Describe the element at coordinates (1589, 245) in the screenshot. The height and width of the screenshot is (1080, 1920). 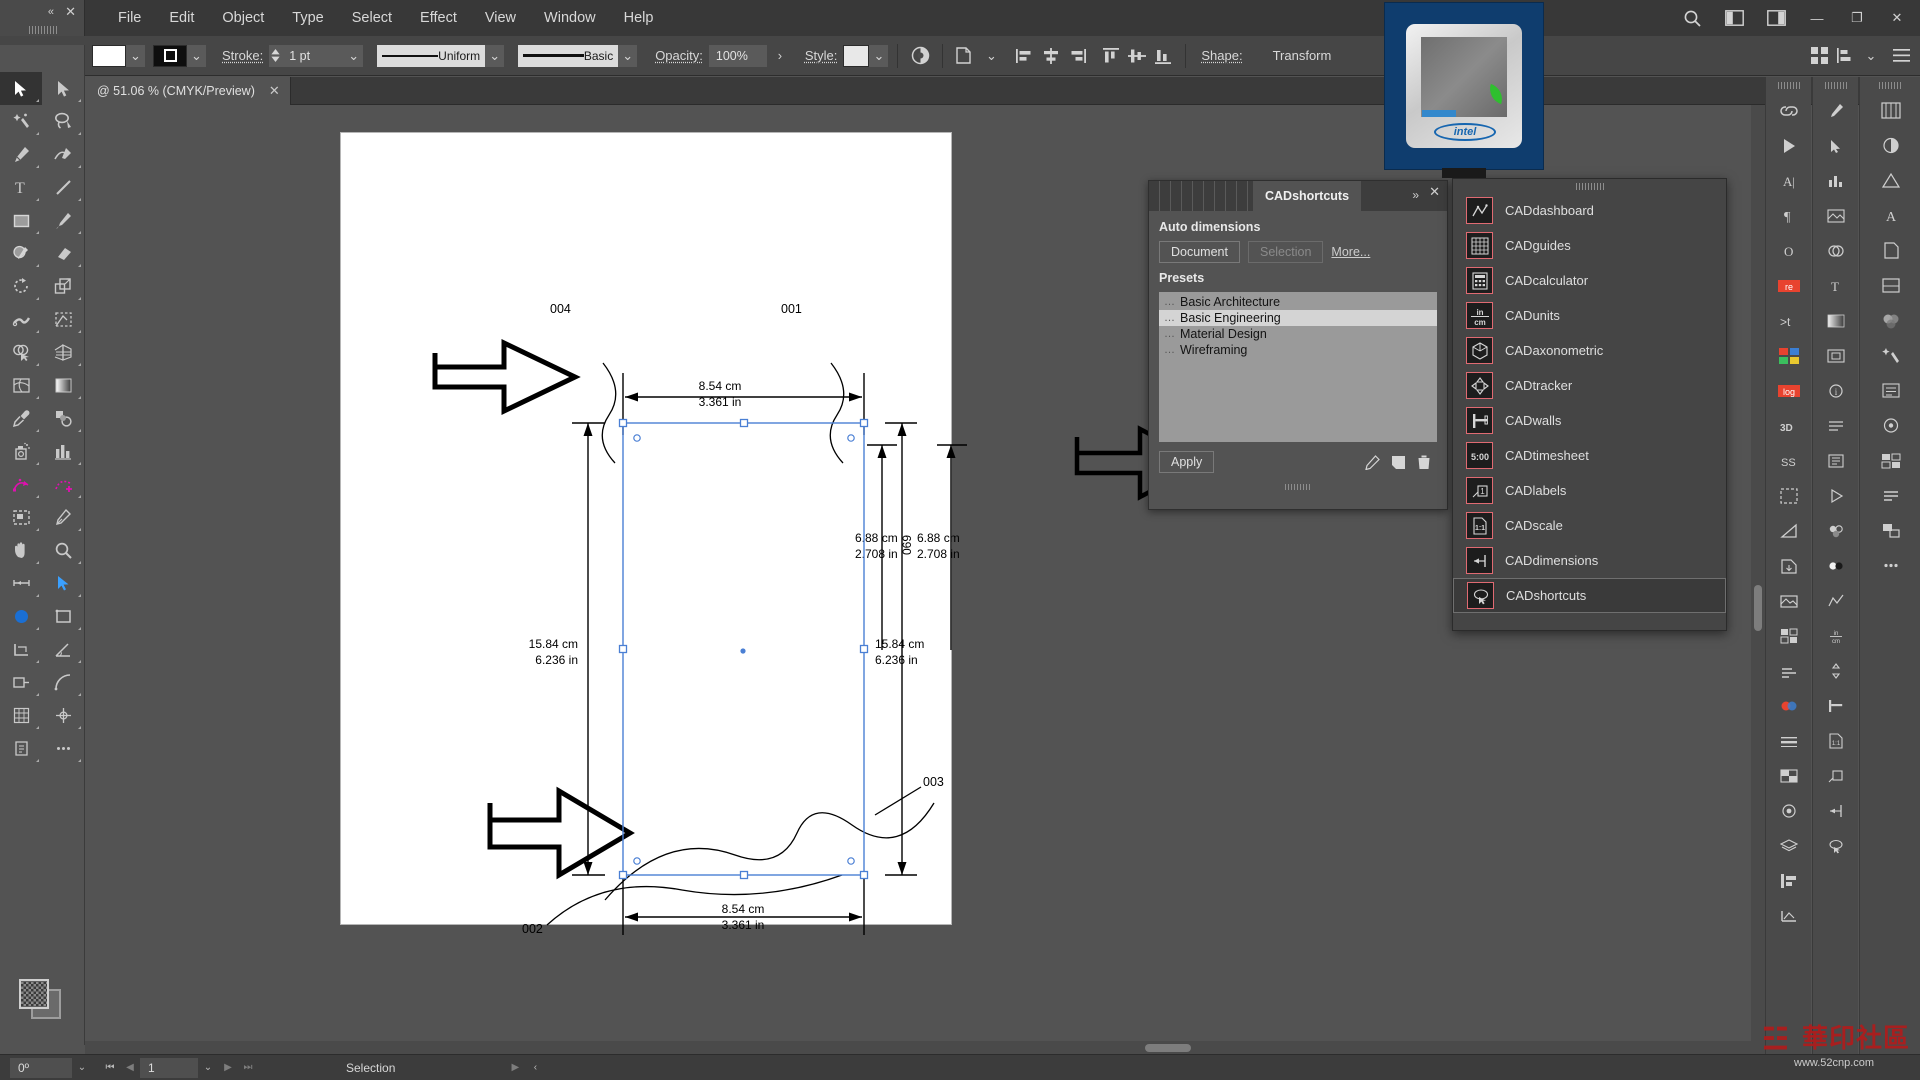
I see `cadmenu-item-cadguides: CADguides` at that location.